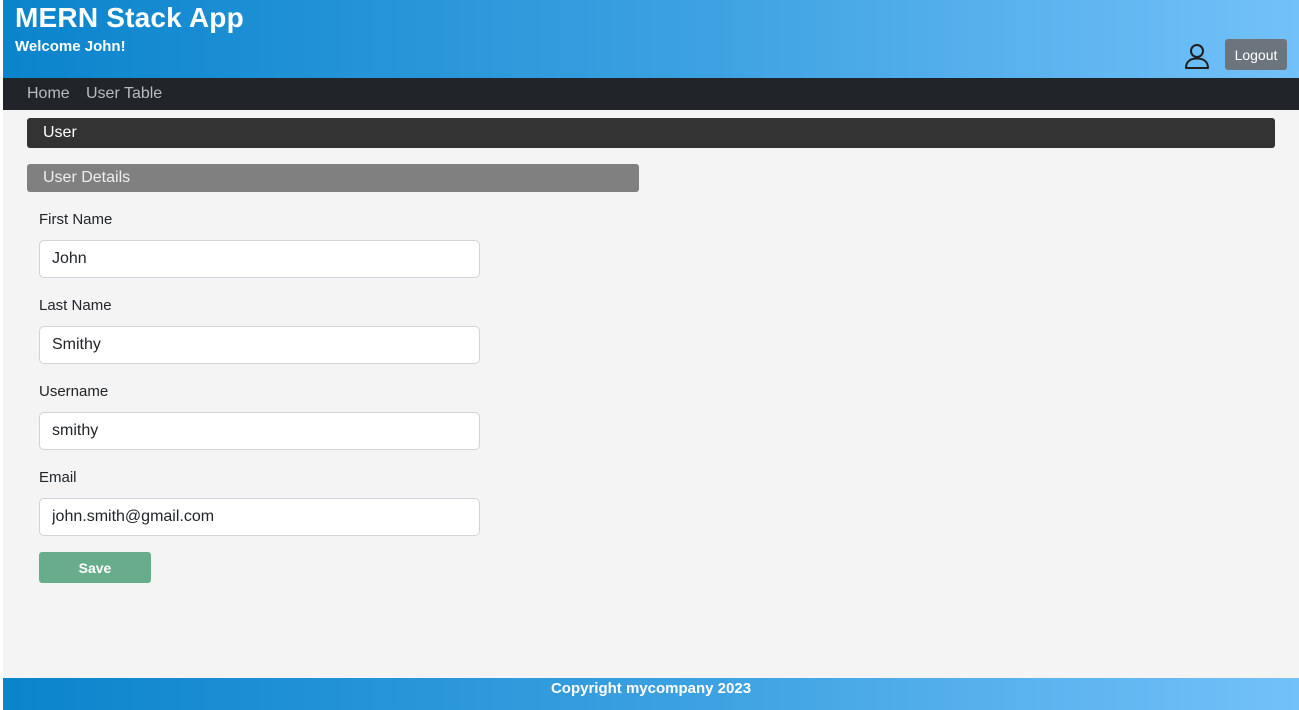  I want to click on nav-link-user-table: User Table, so click(124, 94).